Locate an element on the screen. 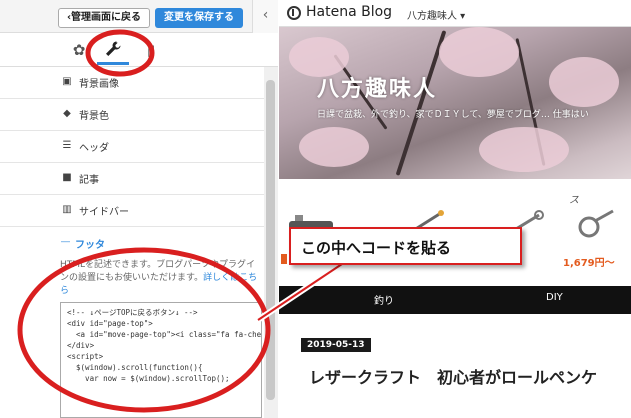 The image size is (631, 418). product-image is located at coordinates (595, 225).